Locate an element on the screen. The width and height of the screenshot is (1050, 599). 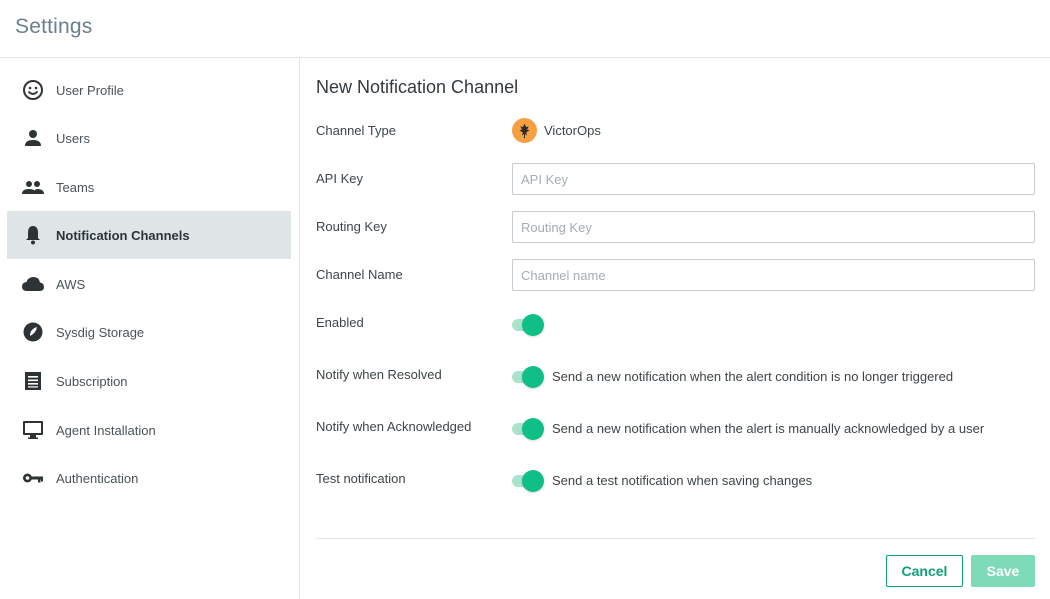
person-icon is located at coordinates (33, 138).